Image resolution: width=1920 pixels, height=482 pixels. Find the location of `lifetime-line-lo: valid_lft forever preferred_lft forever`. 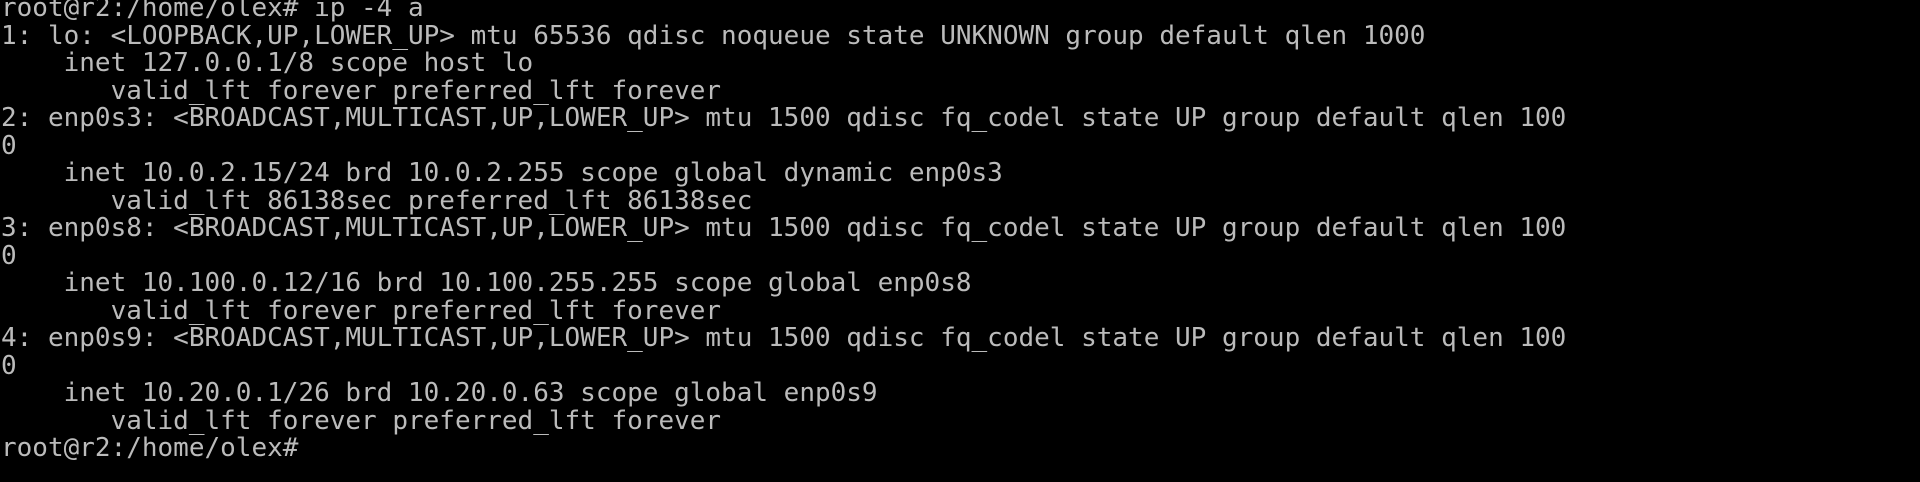

lifetime-line-lo: valid_lft forever preferred_lft forever is located at coordinates (361, 91).